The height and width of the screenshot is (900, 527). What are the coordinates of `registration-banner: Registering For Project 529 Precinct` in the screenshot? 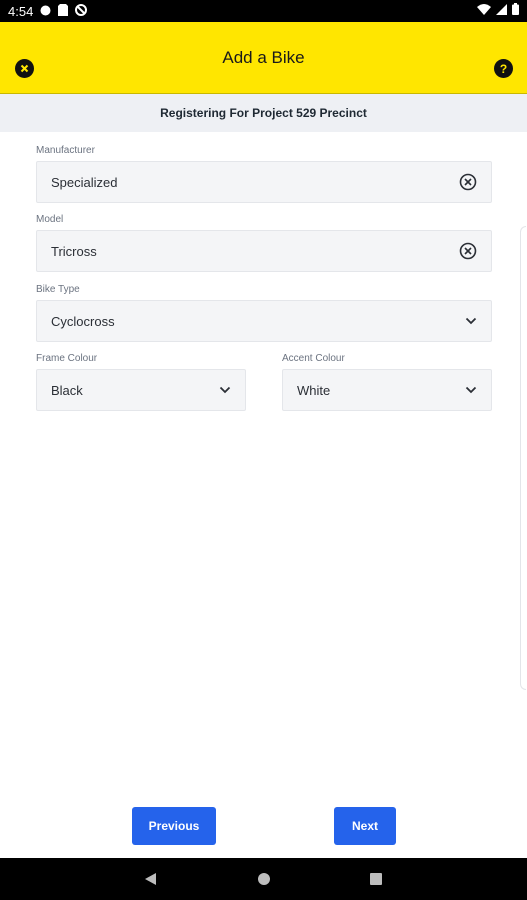 It's located at (263, 113).